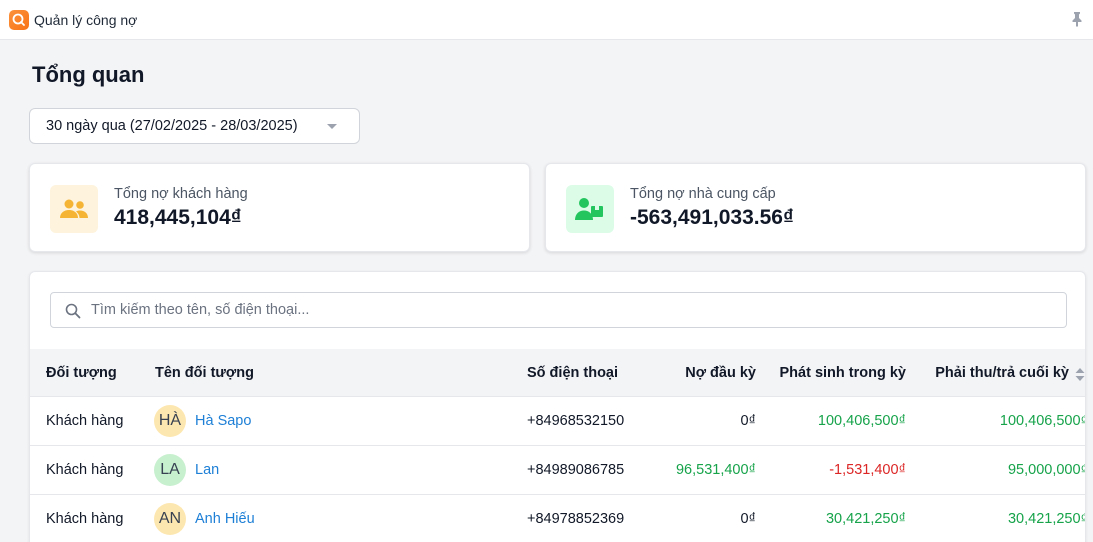  Describe the element at coordinates (1077, 19) in the screenshot. I see `pin-icon` at that location.